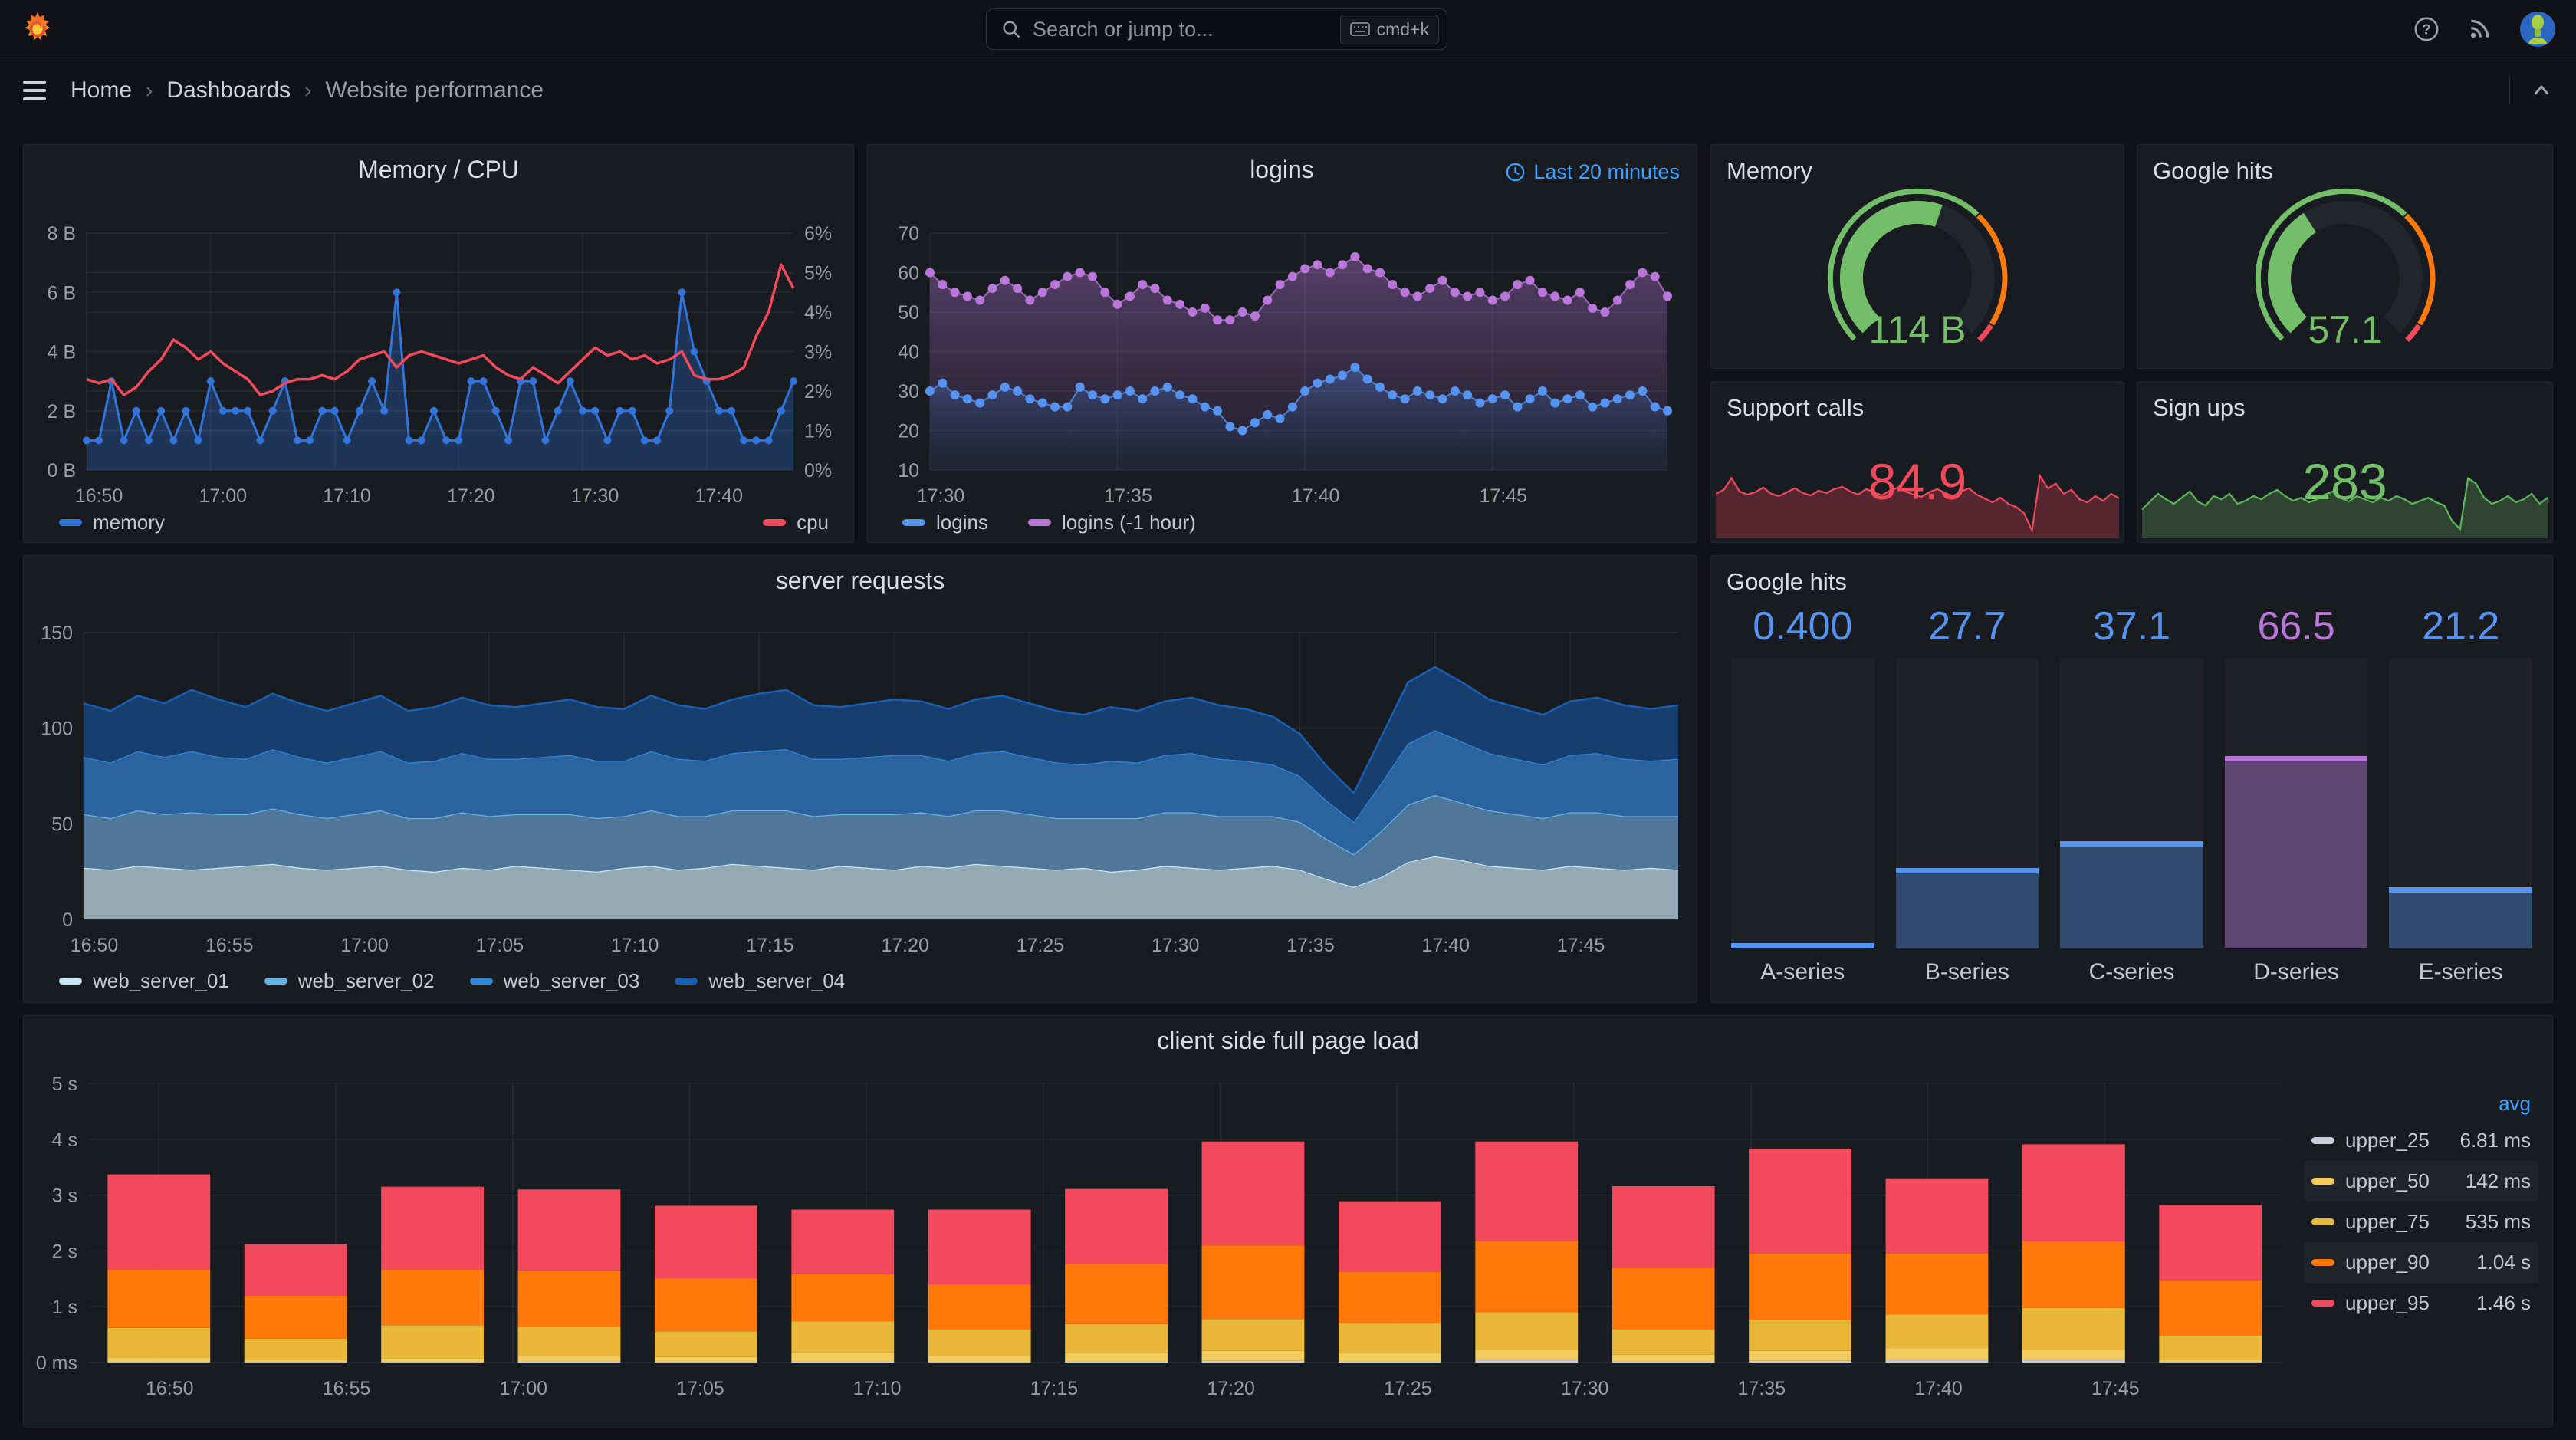 The width and height of the screenshot is (2576, 1440). I want to click on bar-gauge-column: 27.7 B-series, so click(1967, 795).